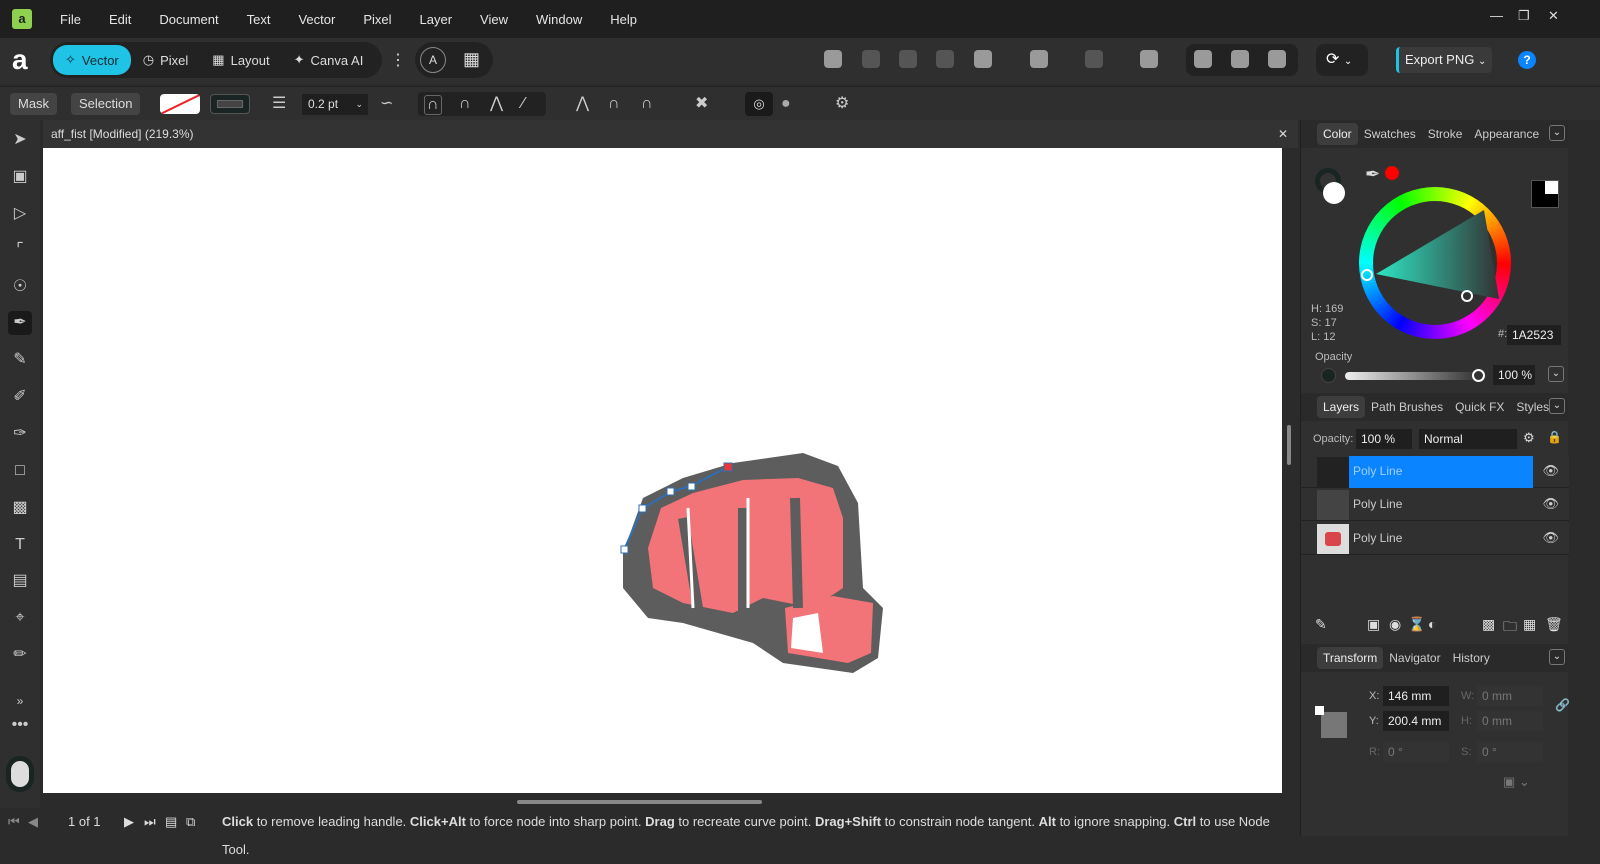  I want to click on smart-mode-icon: ∩, so click(465, 104).